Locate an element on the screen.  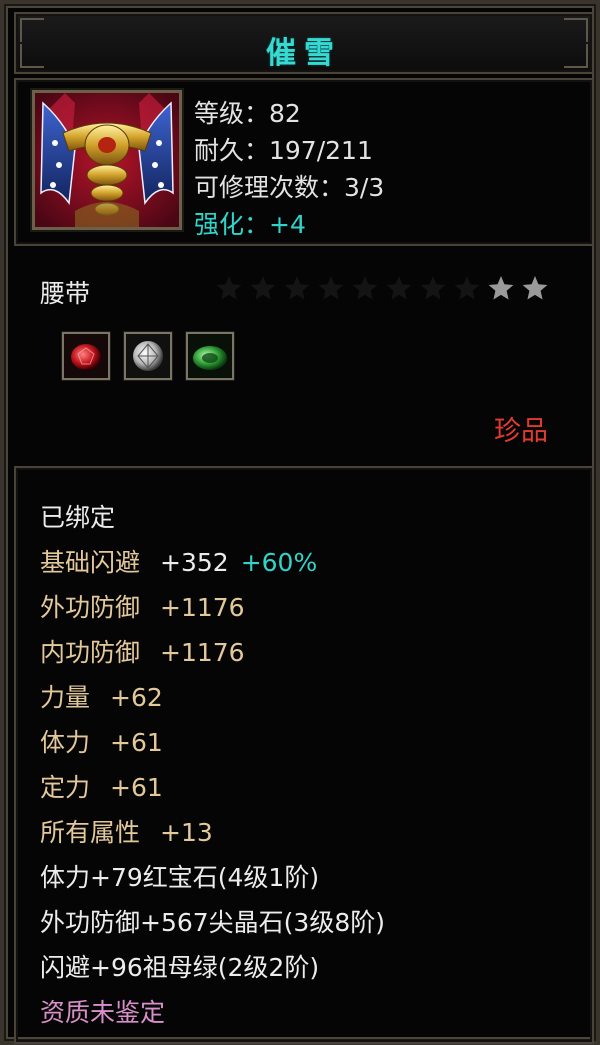
attr-label: 所有属性 is located at coordinates (90, 832).